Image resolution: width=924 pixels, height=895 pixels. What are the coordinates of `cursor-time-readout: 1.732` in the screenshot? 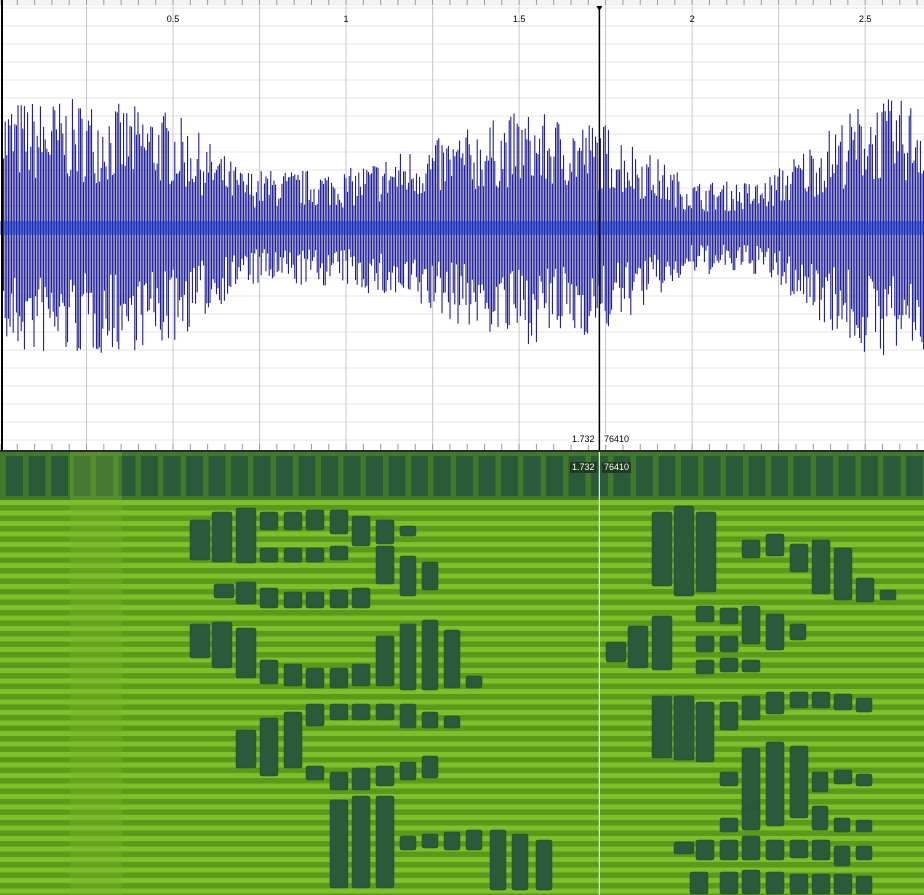 It's located at (583, 439).